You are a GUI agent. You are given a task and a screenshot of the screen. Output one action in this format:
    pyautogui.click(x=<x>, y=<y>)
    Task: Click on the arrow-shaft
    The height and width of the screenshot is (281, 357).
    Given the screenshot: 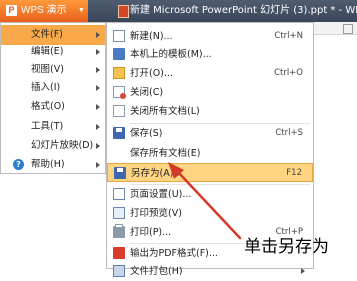 What is the action you would take?
    pyautogui.click(x=209, y=205)
    